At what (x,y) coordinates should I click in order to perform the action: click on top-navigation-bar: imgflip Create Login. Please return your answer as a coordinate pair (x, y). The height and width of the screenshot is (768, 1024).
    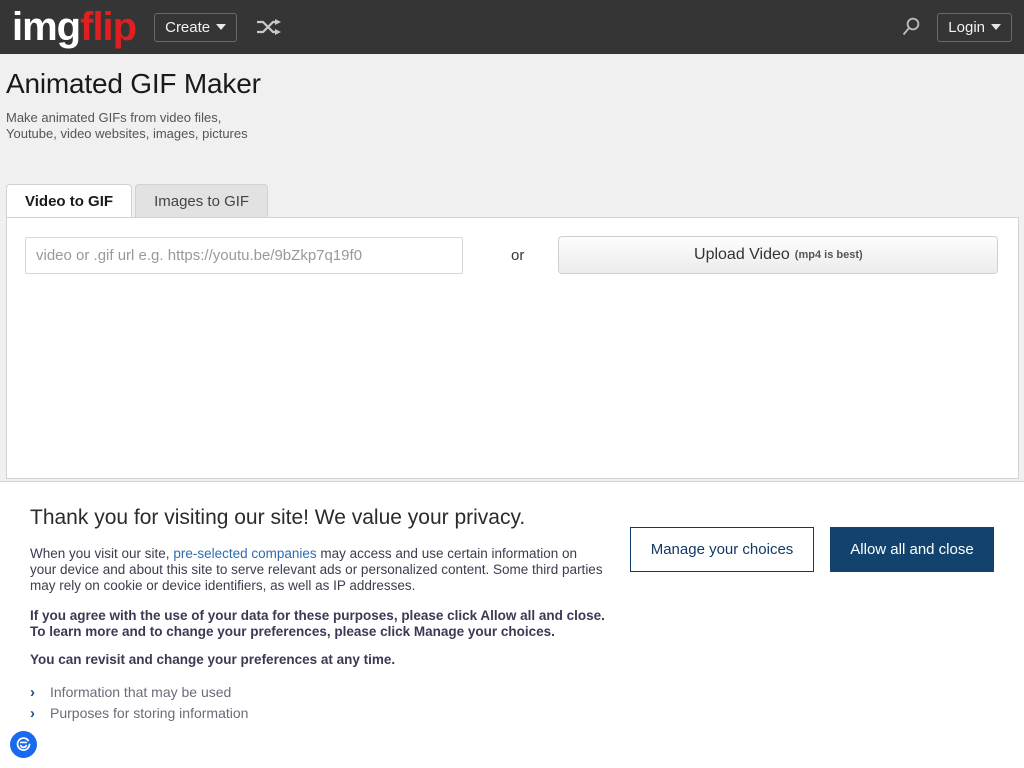
    Looking at the image, I should click on (512, 27).